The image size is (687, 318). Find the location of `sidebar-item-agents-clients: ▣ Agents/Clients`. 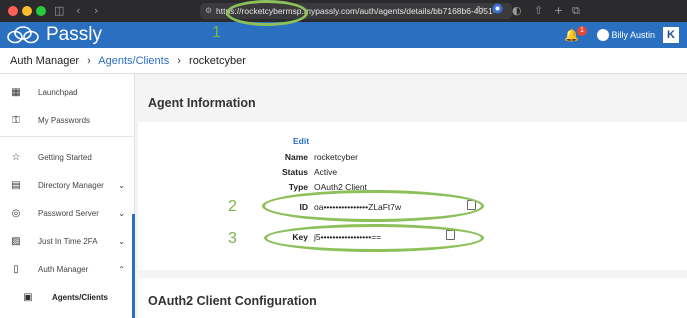

sidebar-item-agents-clients: ▣ Agents/Clients is located at coordinates (67, 298).